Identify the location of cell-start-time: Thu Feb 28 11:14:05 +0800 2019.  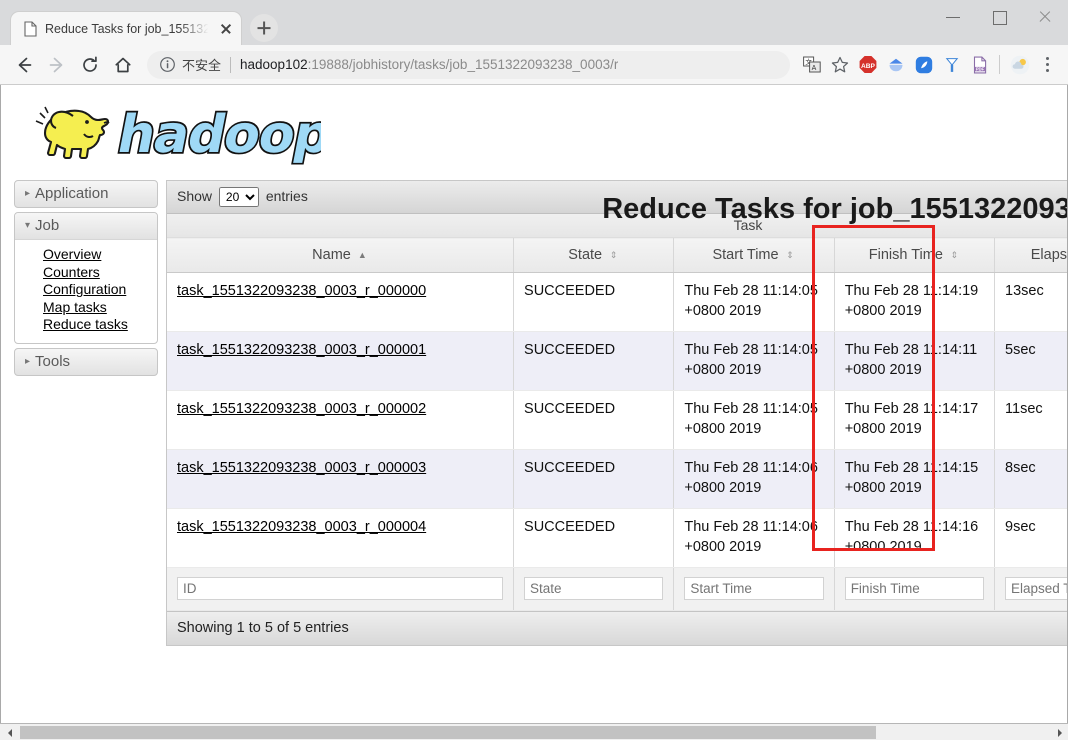
(754, 420).